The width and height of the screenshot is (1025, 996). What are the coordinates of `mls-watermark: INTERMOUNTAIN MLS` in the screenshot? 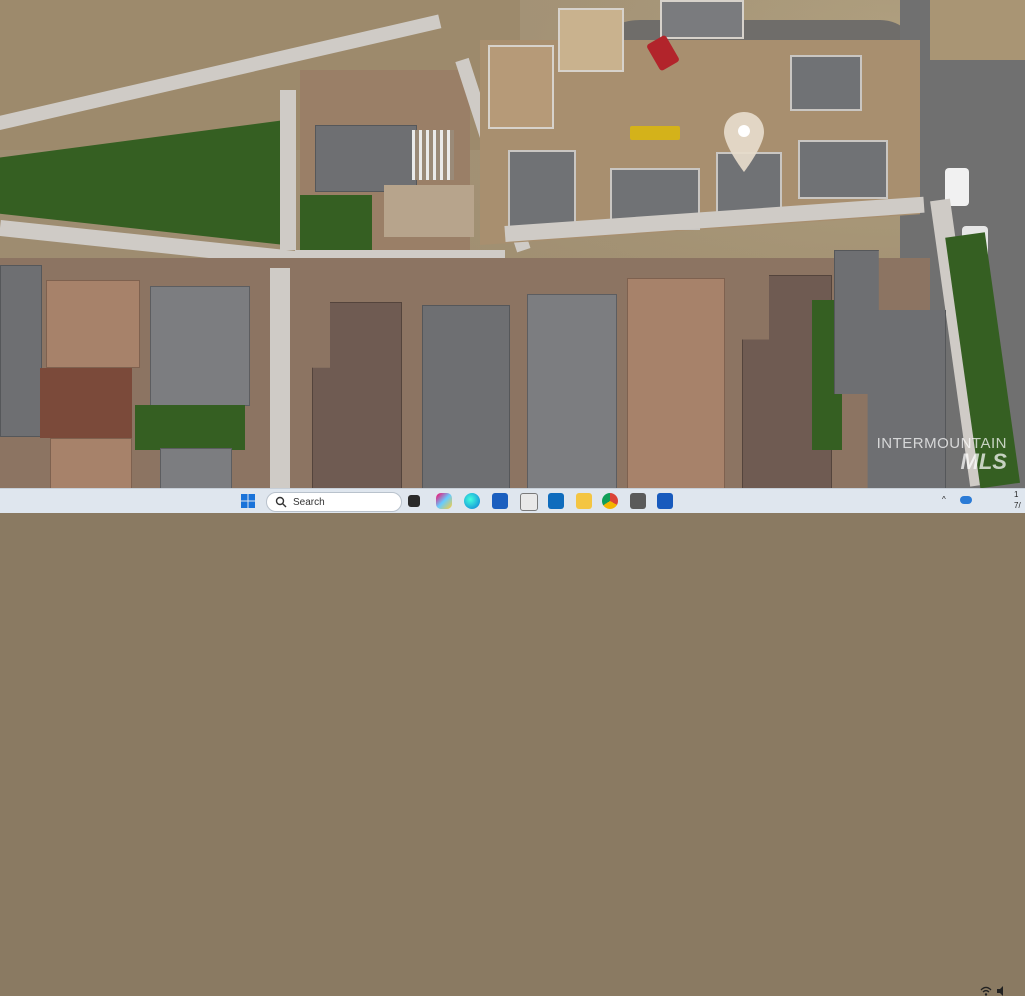 It's located at (942, 454).